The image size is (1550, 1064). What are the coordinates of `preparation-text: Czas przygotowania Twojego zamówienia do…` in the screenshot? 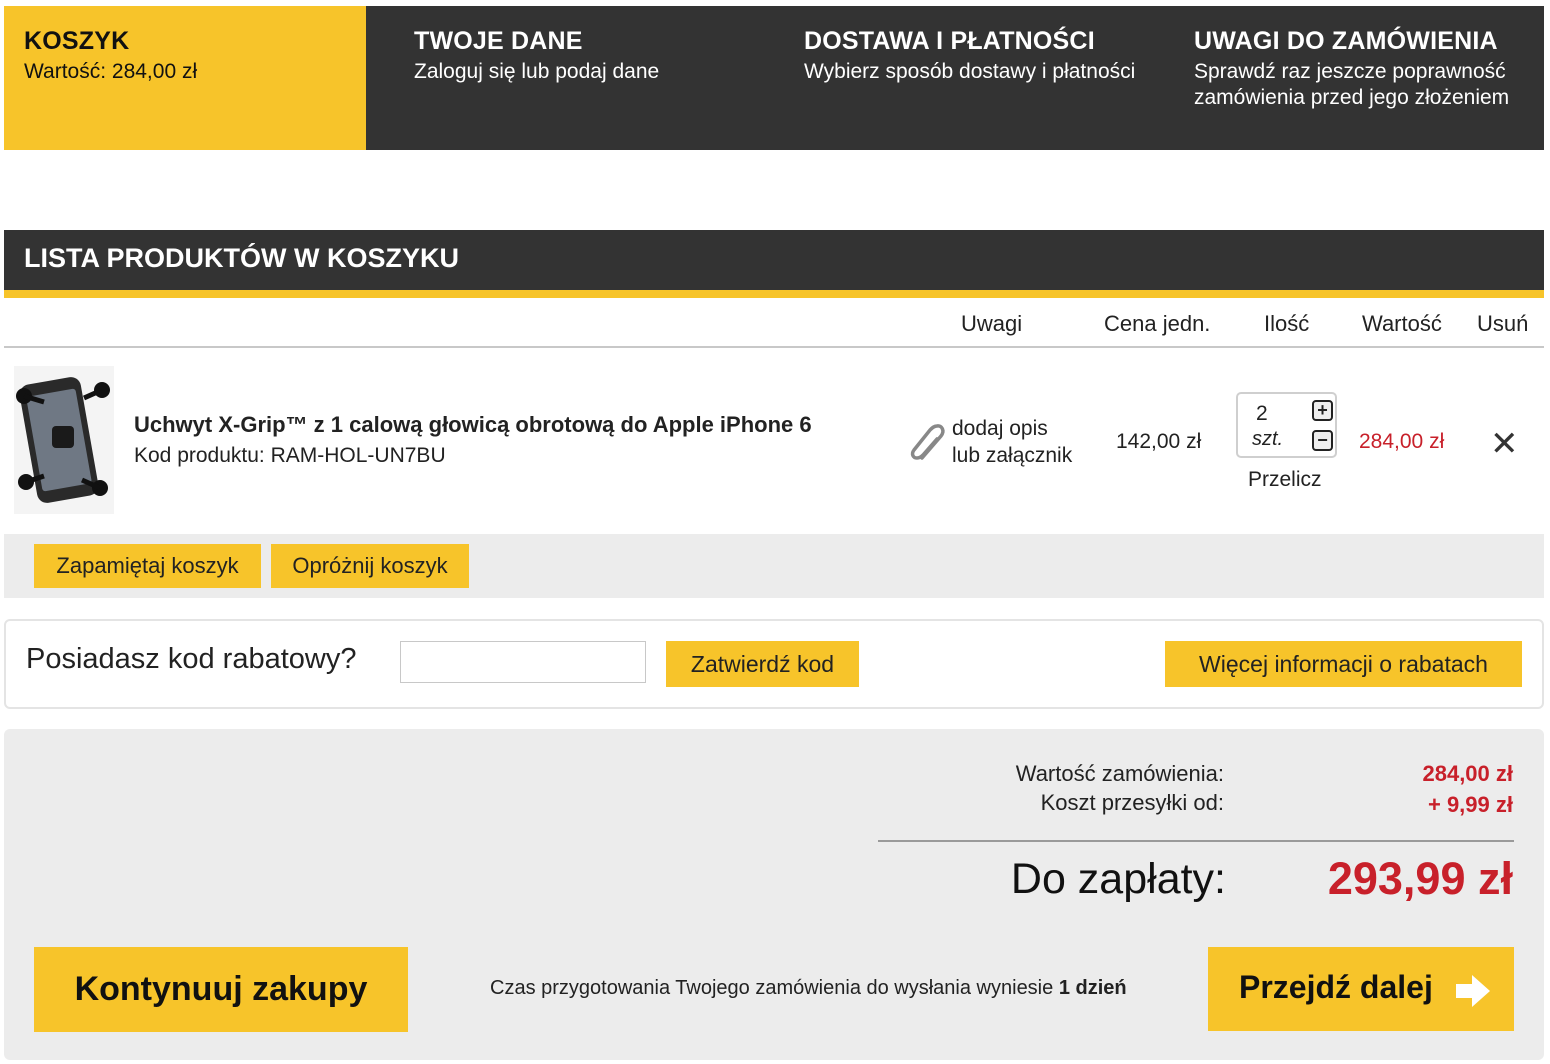 It's located at (772, 988).